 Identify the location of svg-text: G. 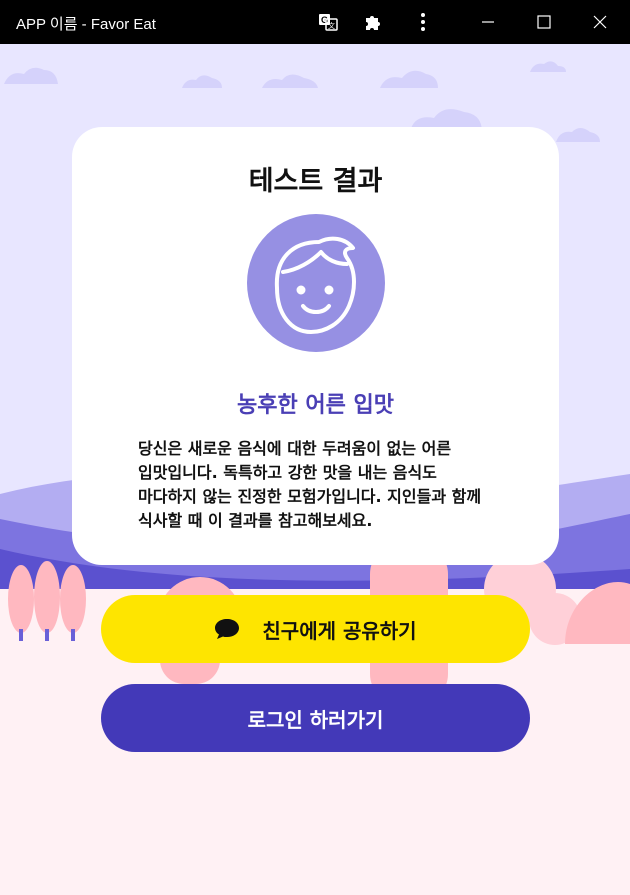
(324, 20).